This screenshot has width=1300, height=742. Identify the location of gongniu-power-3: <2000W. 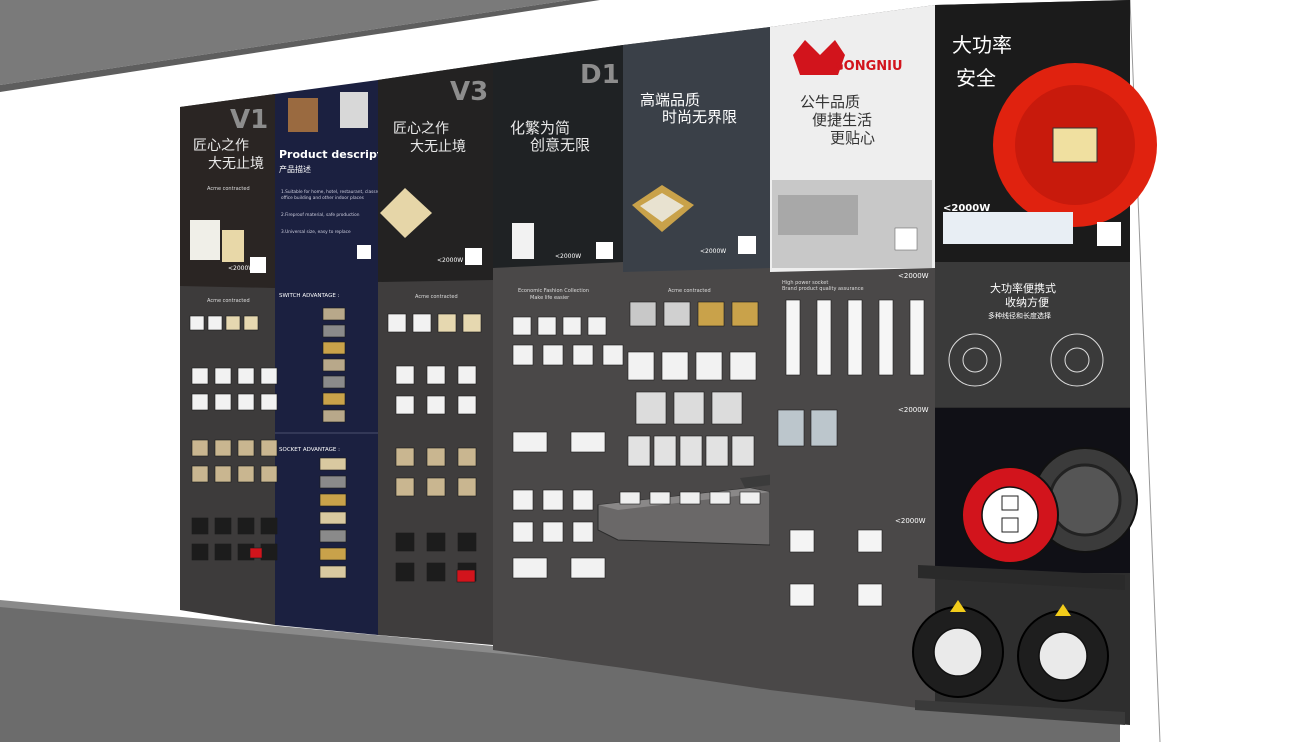
(910, 521).